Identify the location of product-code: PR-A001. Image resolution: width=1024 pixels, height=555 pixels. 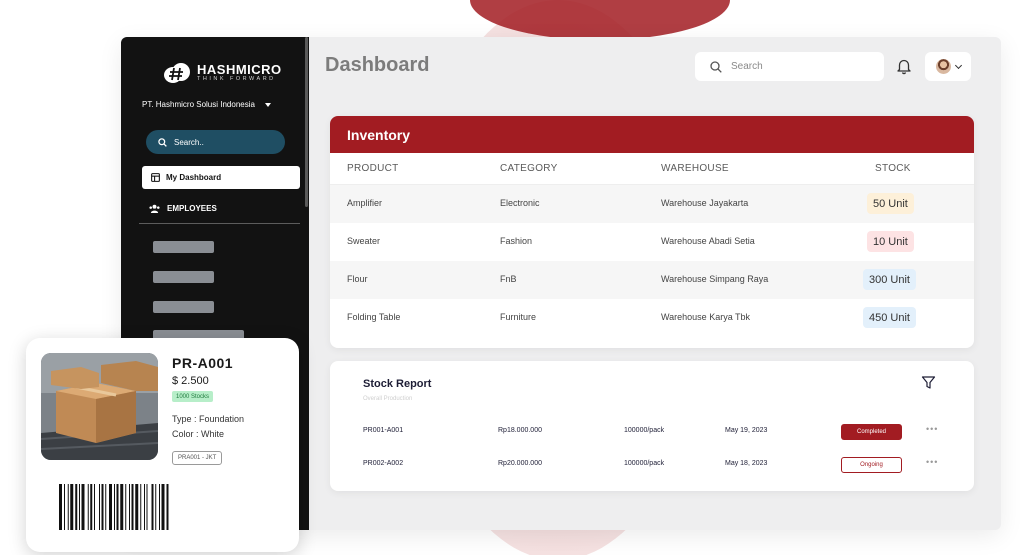
(203, 363).